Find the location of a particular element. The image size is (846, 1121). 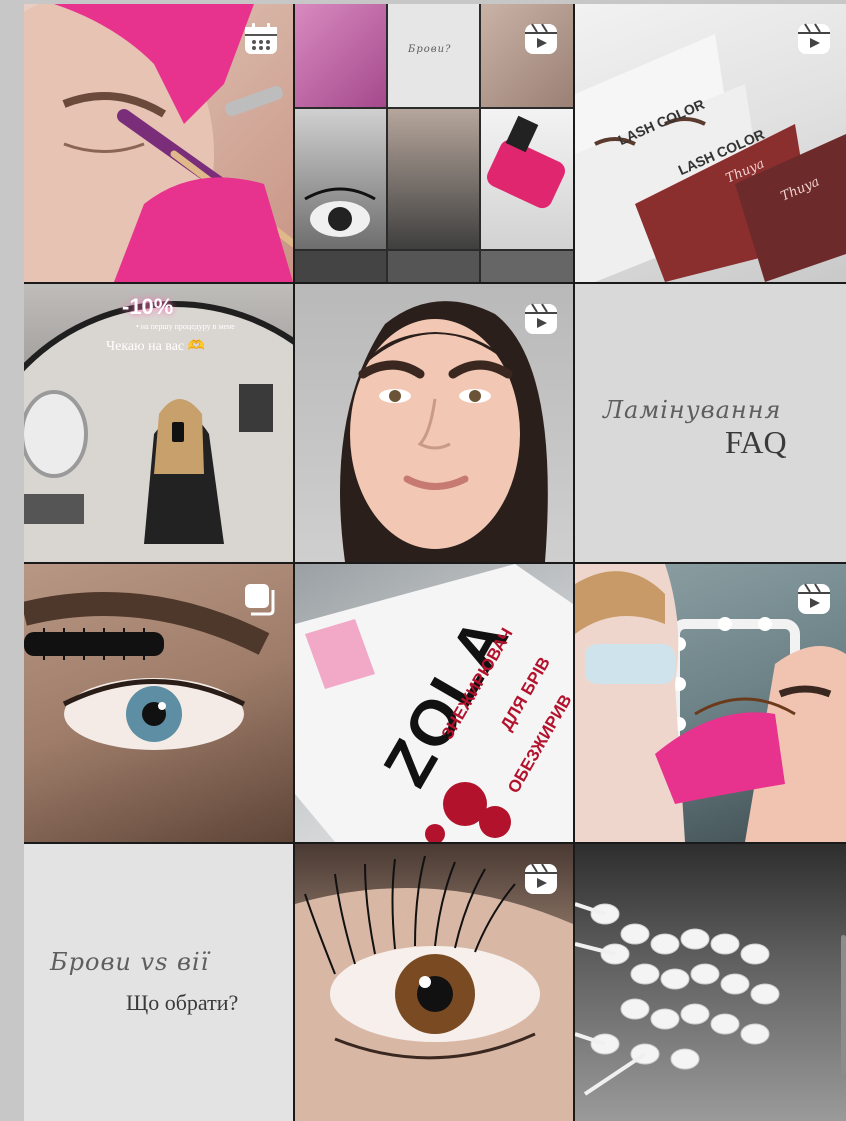

calendar-icon is located at coordinates (261, 39).